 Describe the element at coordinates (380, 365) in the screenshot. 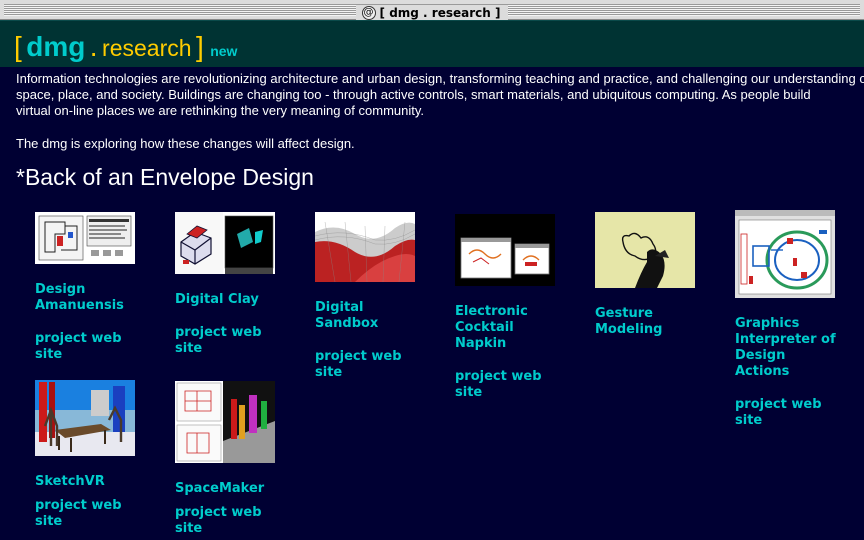

I see `digital-sandbox-project-link: project web site` at that location.